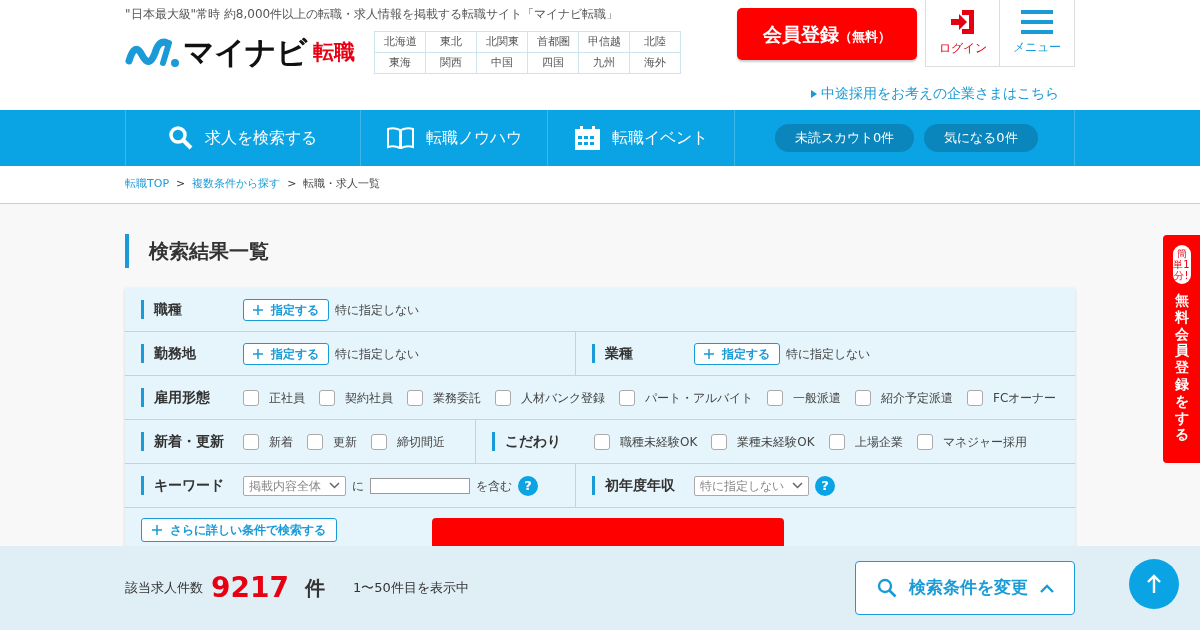 This screenshot has width=1200, height=630. I want to click on checkbox-label: 職種未経験OK, so click(659, 442).